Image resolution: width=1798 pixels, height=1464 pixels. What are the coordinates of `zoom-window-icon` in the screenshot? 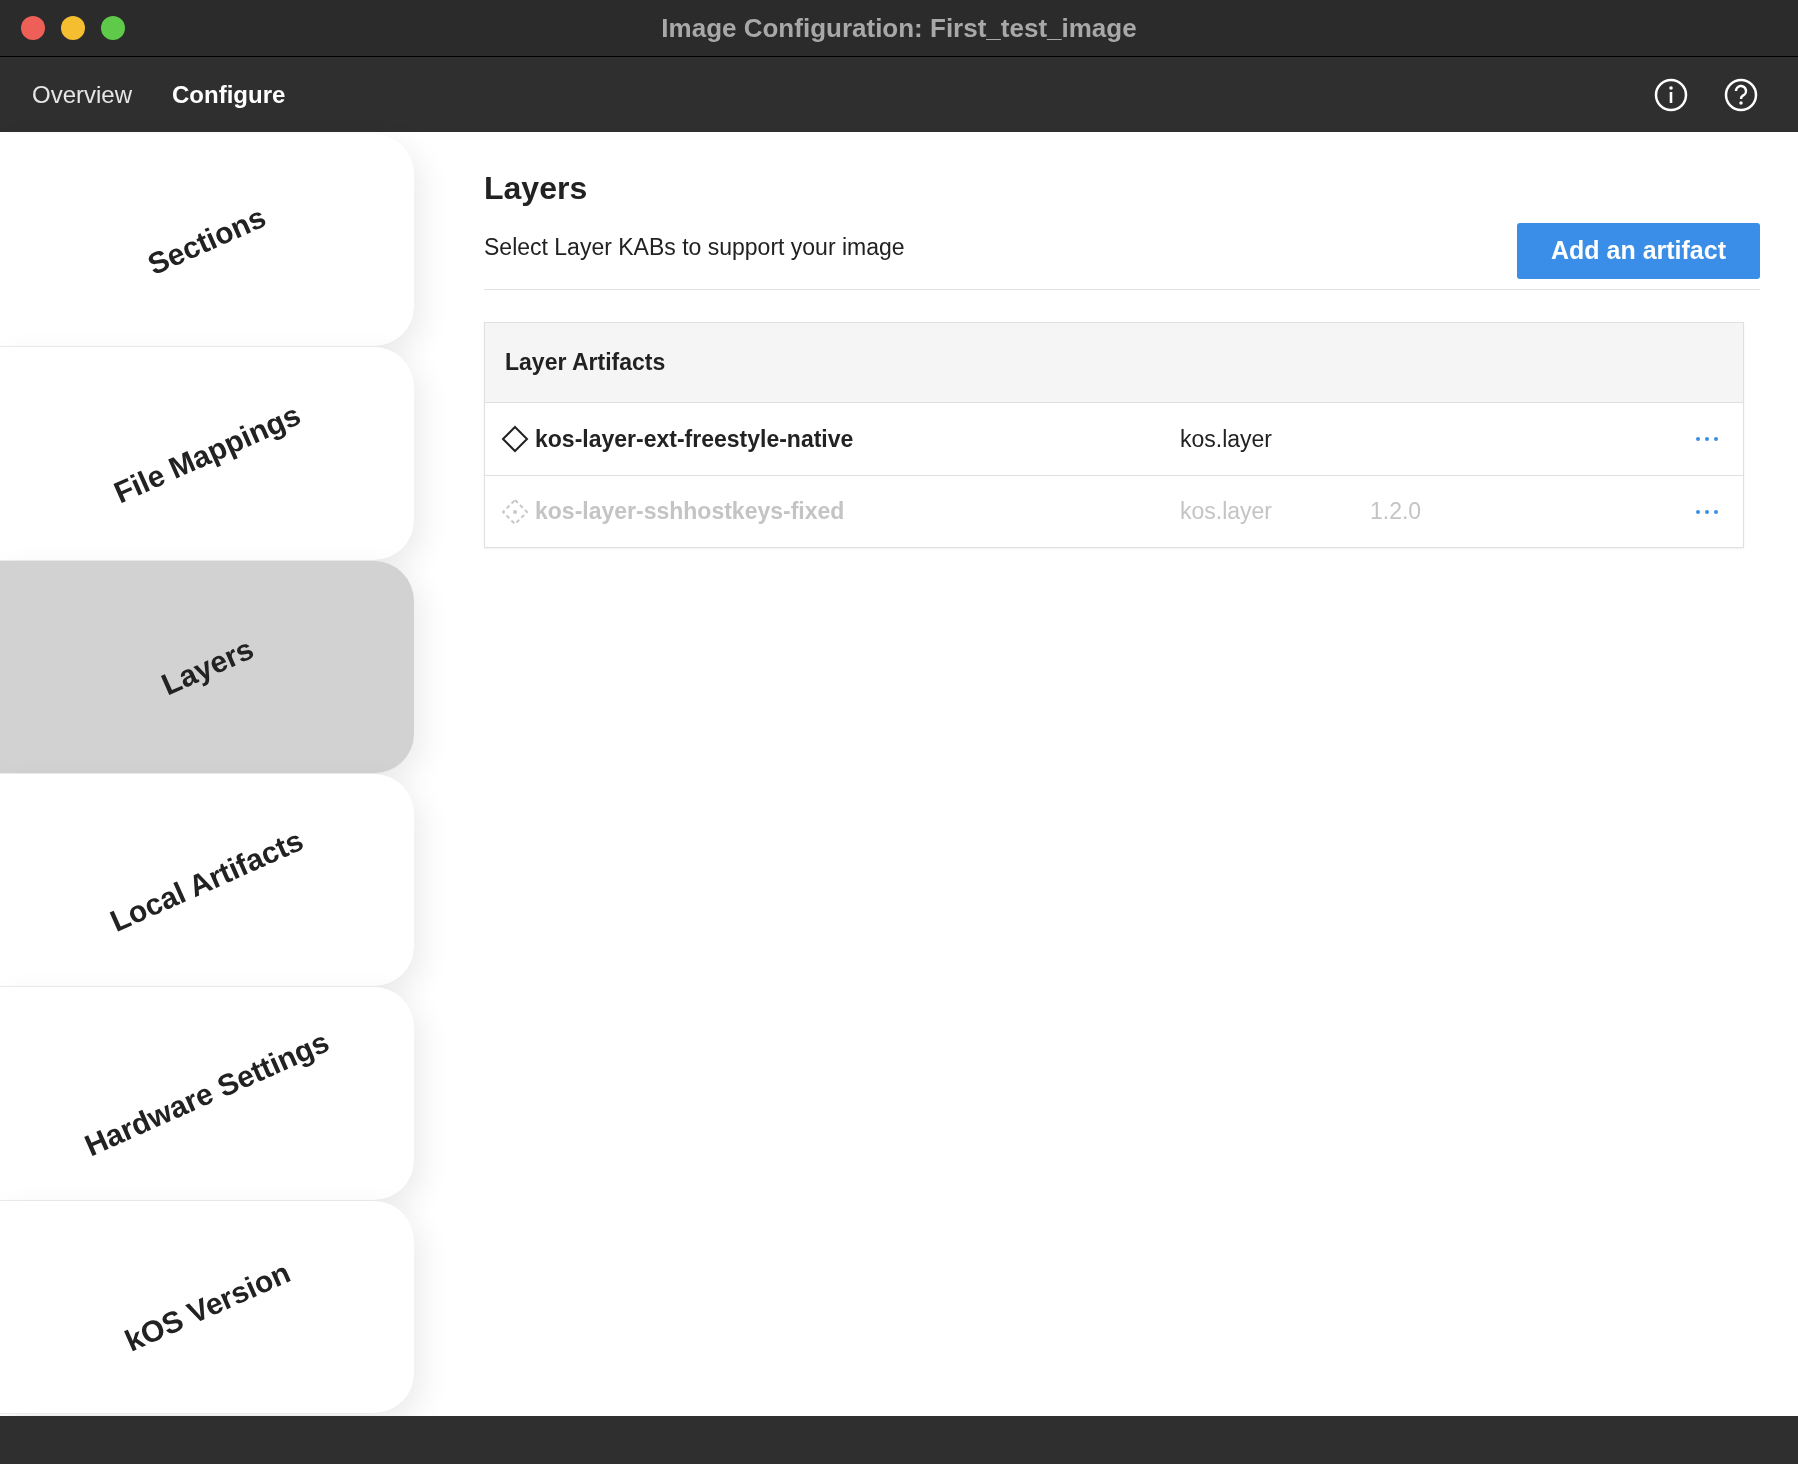 It's located at (113, 28).